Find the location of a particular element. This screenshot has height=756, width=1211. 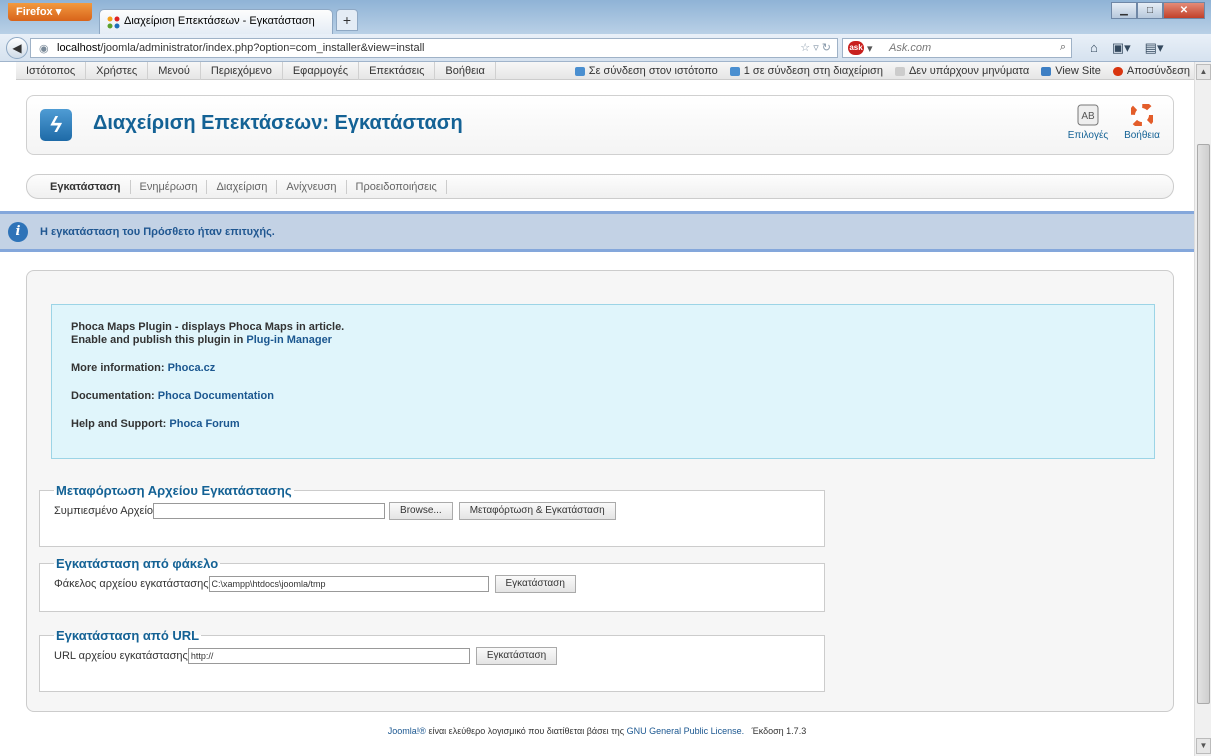

joomla-favicon-icon is located at coordinates (113, 22).